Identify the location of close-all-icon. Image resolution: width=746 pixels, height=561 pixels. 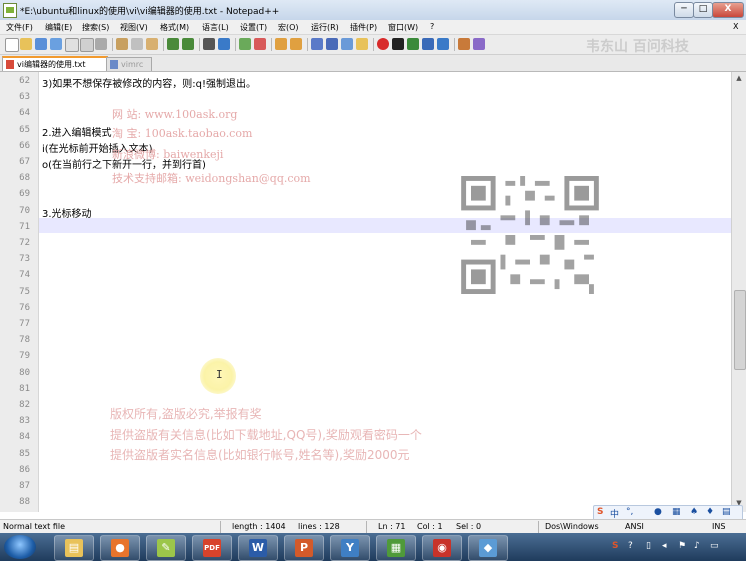
(87, 45).